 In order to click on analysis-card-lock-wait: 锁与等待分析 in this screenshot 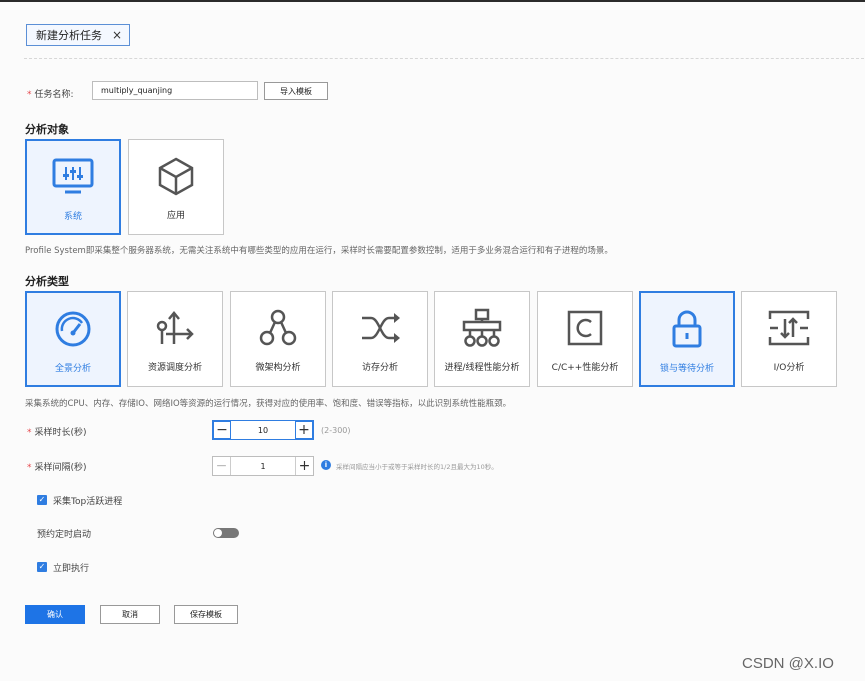, I will do `click(687, 339)`.